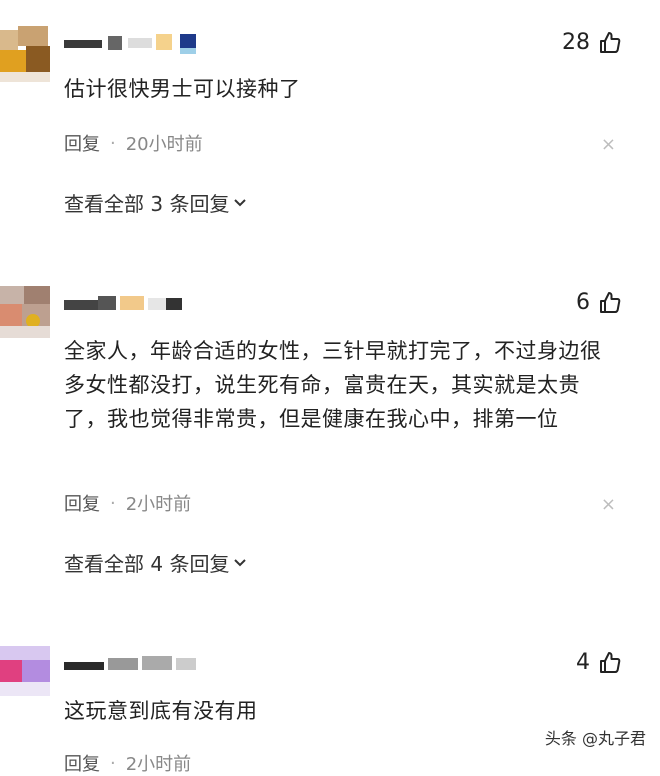 Image resolution: width=660 pixels, height=776 pixels. What do you see at coordinates (599, 662) in the screenshot?
I see `like-button: 4` at bounding box center [599, 662].